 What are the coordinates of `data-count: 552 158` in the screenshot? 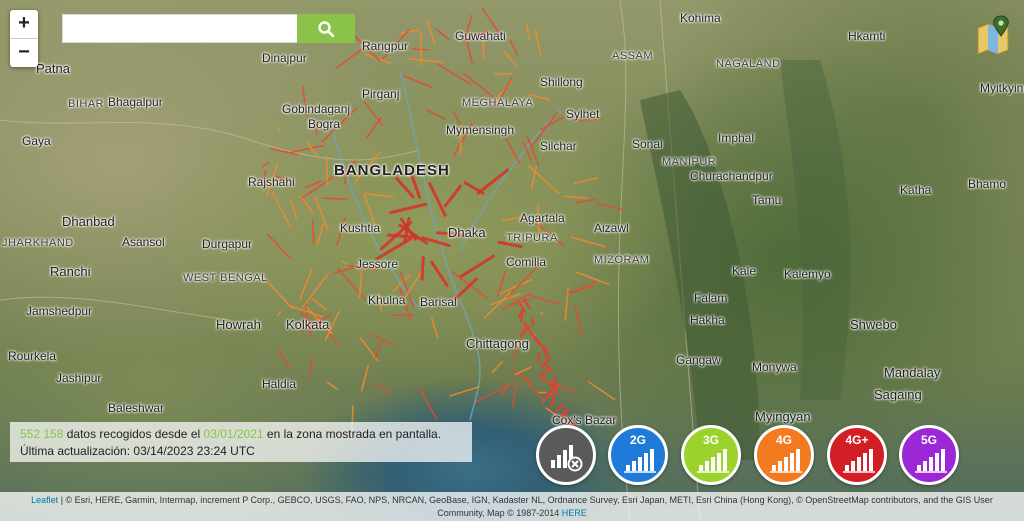 It's located at (42, 434).